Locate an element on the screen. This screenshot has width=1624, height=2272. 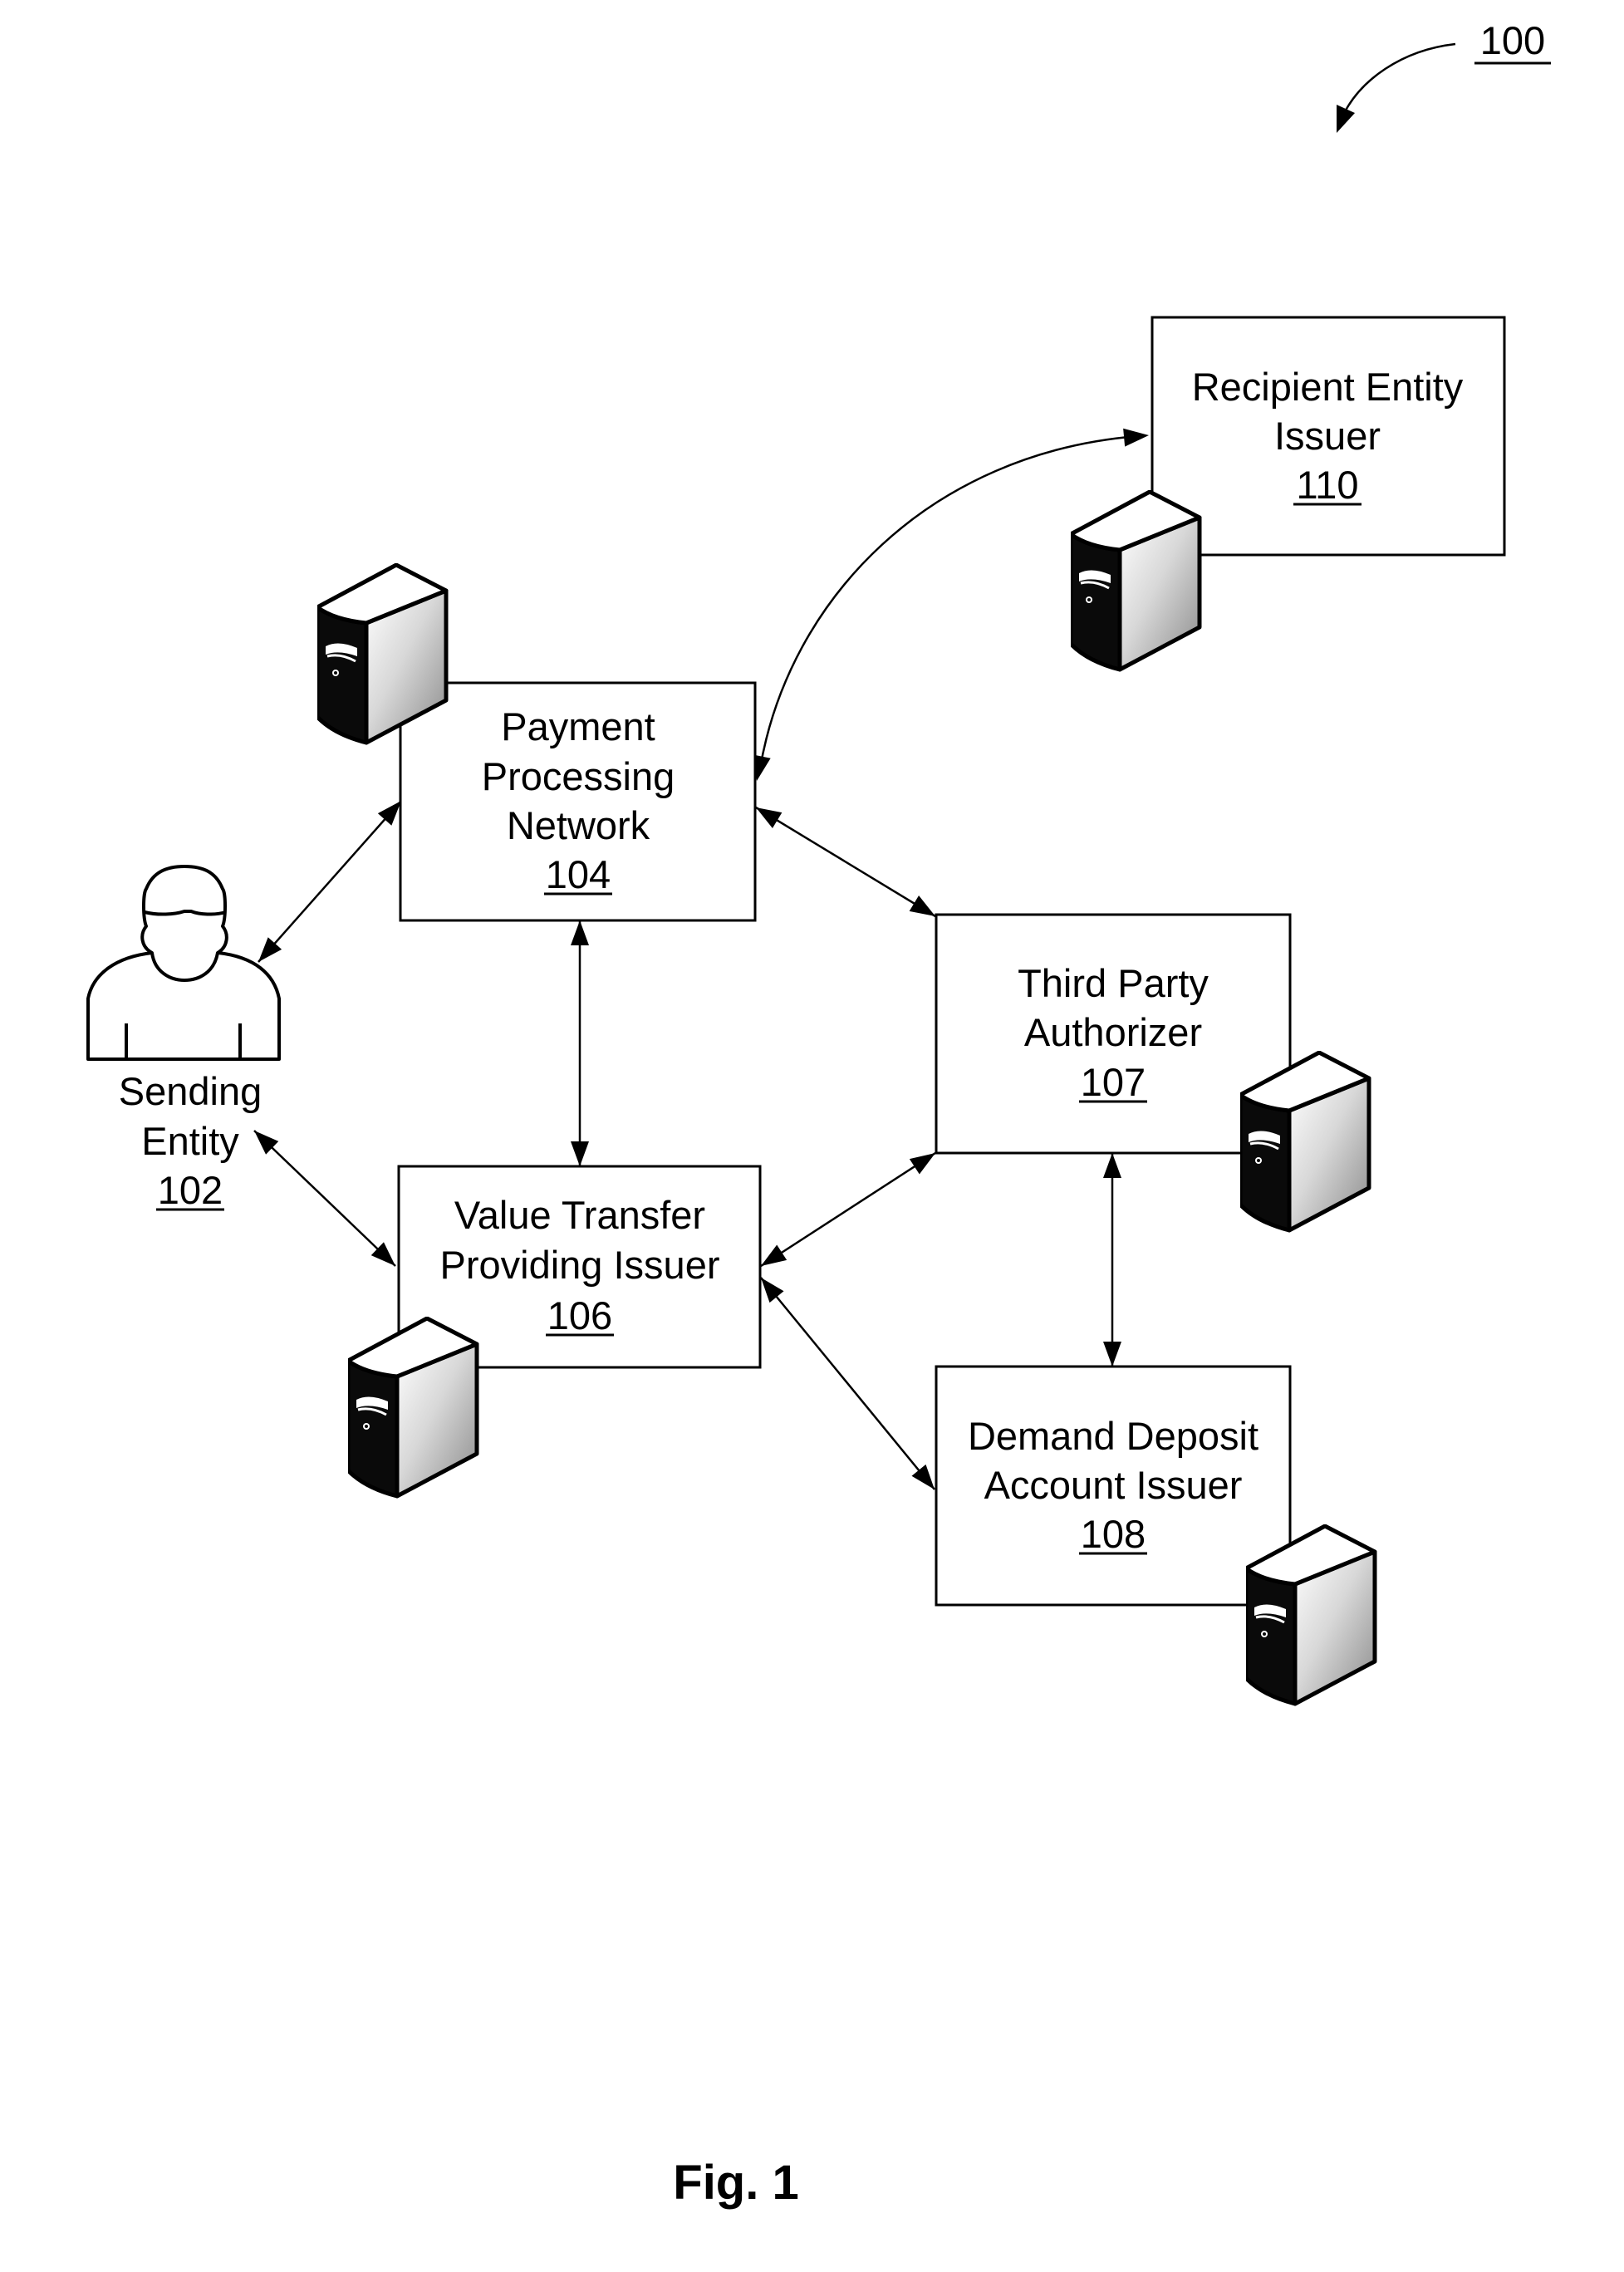
node-label-line: Demand Deposit is located at coordinates (1113, 1436).